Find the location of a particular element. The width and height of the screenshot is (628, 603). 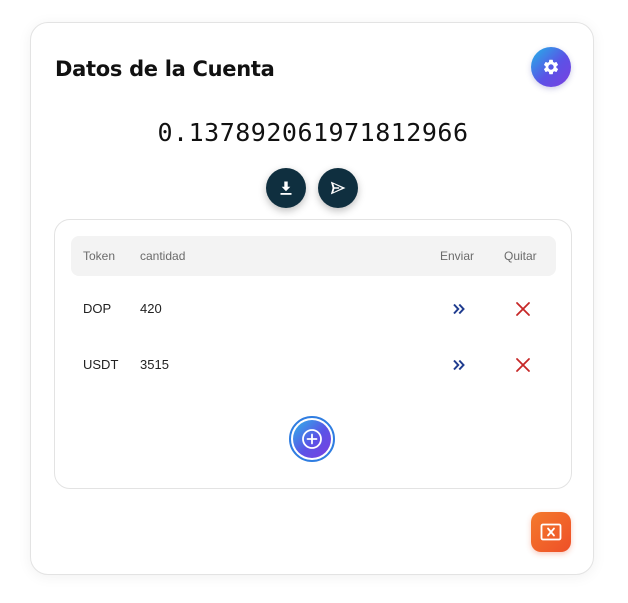

token-amount: 420 is located at coordinates (151, 308).